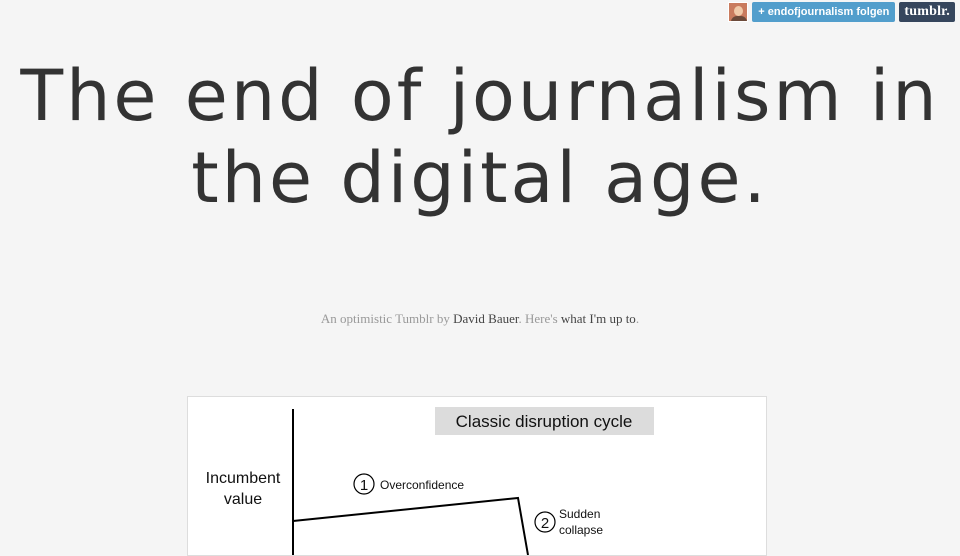 This screenshot has height=556, width=960. What do you see at coordinates (927, 12) in the screenshot?
I see `tumblr-logo-button: tumblr.` at bounding box center [927, 12].